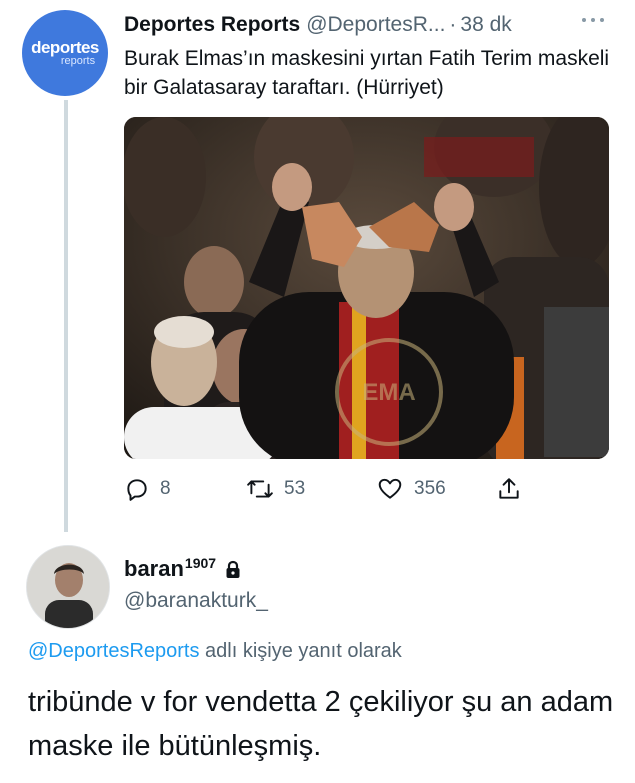 The width and height of the screenshot is (635, 783). What do you see at coordinates (485, 25) in the screenshot?
I see `tweet-timestamp: 38 dk` at bounding box center [485, 25].